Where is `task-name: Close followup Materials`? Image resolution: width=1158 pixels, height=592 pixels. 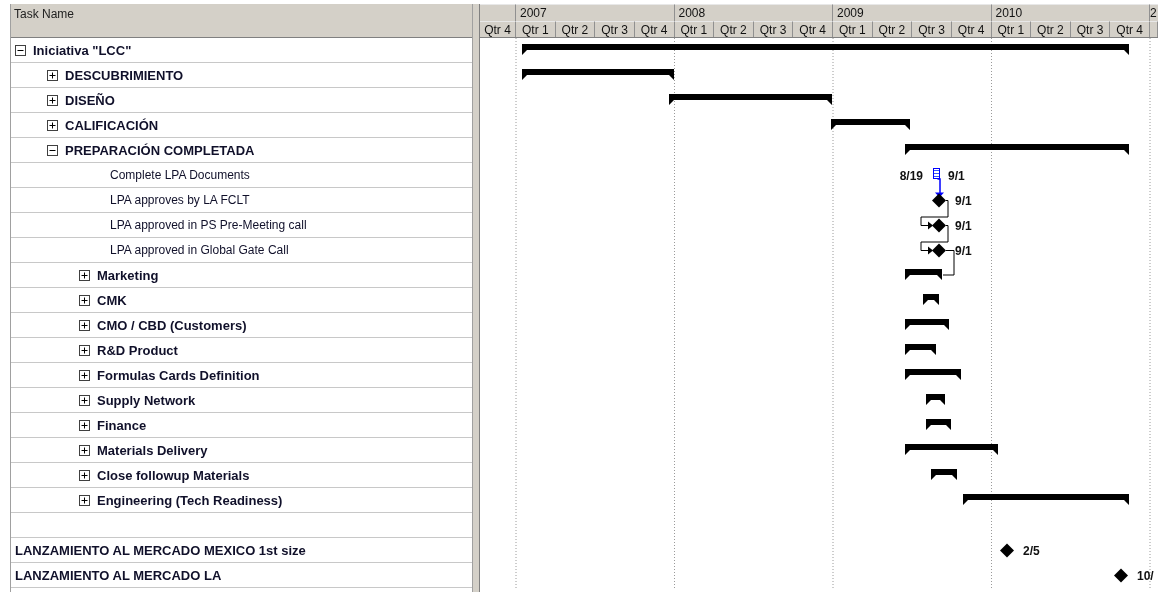
task-name: Close followup Materials is located at coordinates (173, 475).